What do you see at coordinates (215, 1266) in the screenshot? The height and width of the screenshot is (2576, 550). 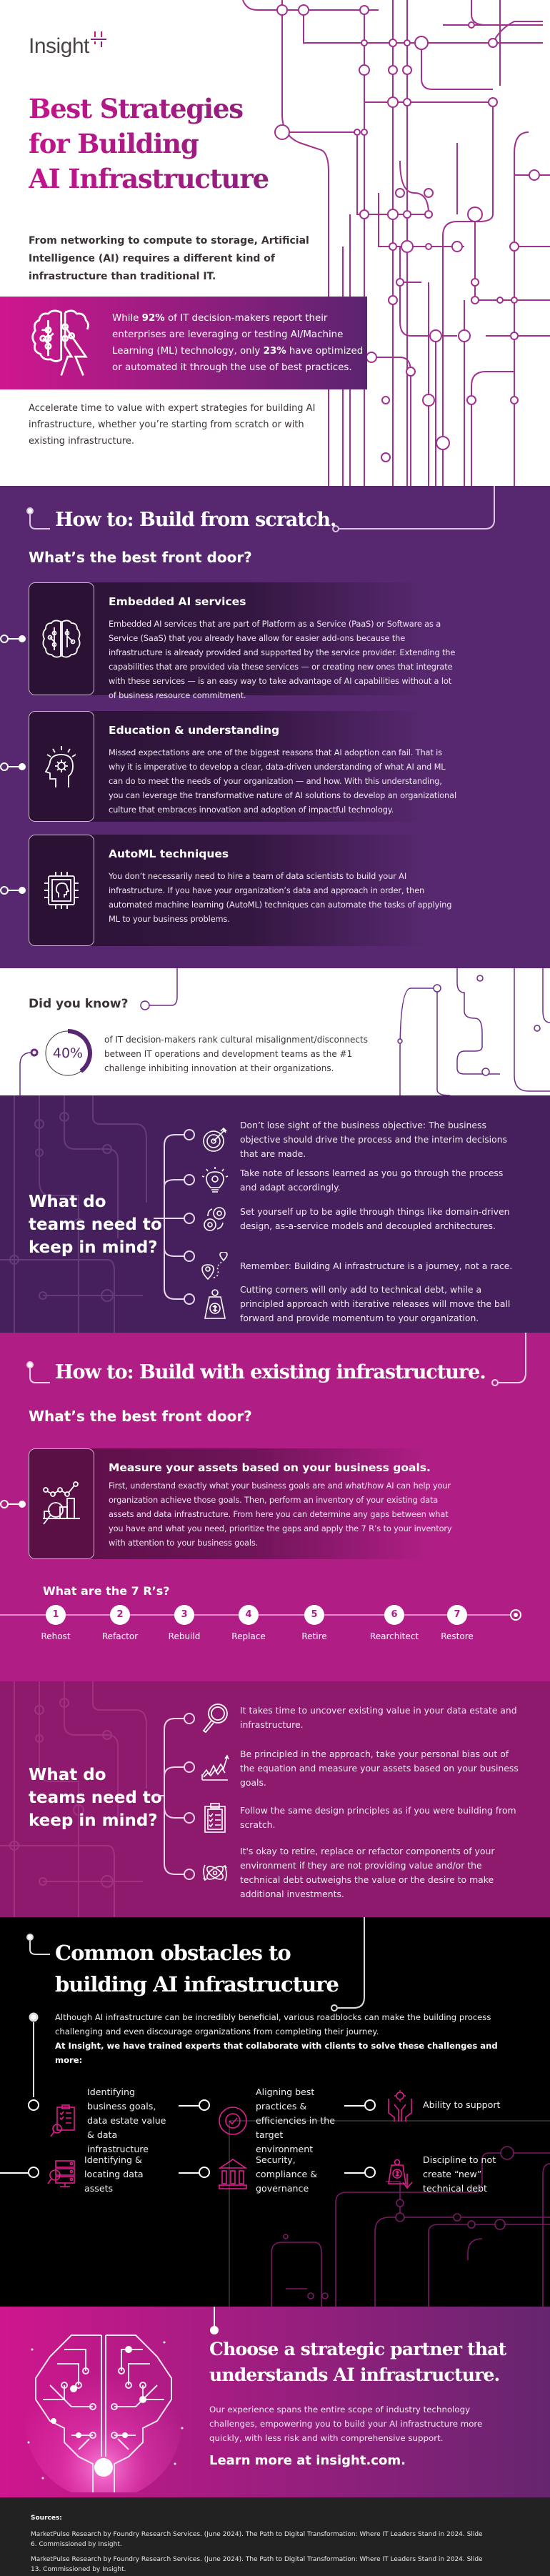 I see `map-pin-route-icon` at bounding box center [215, 1266].